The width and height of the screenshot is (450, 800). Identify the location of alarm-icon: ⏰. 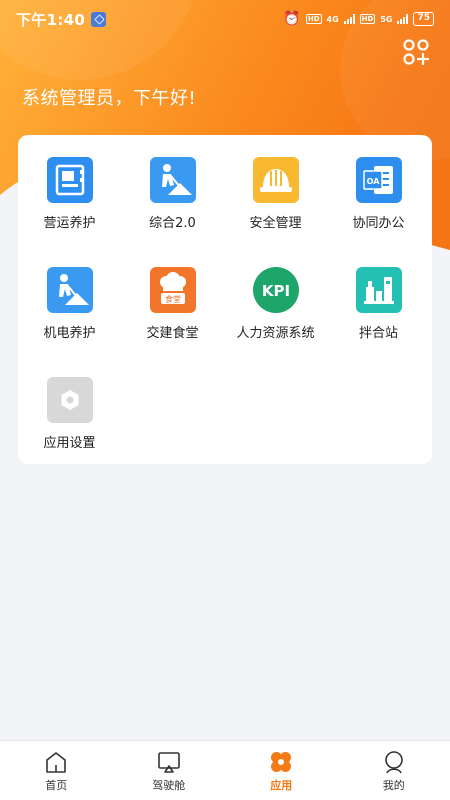
(292, 19).